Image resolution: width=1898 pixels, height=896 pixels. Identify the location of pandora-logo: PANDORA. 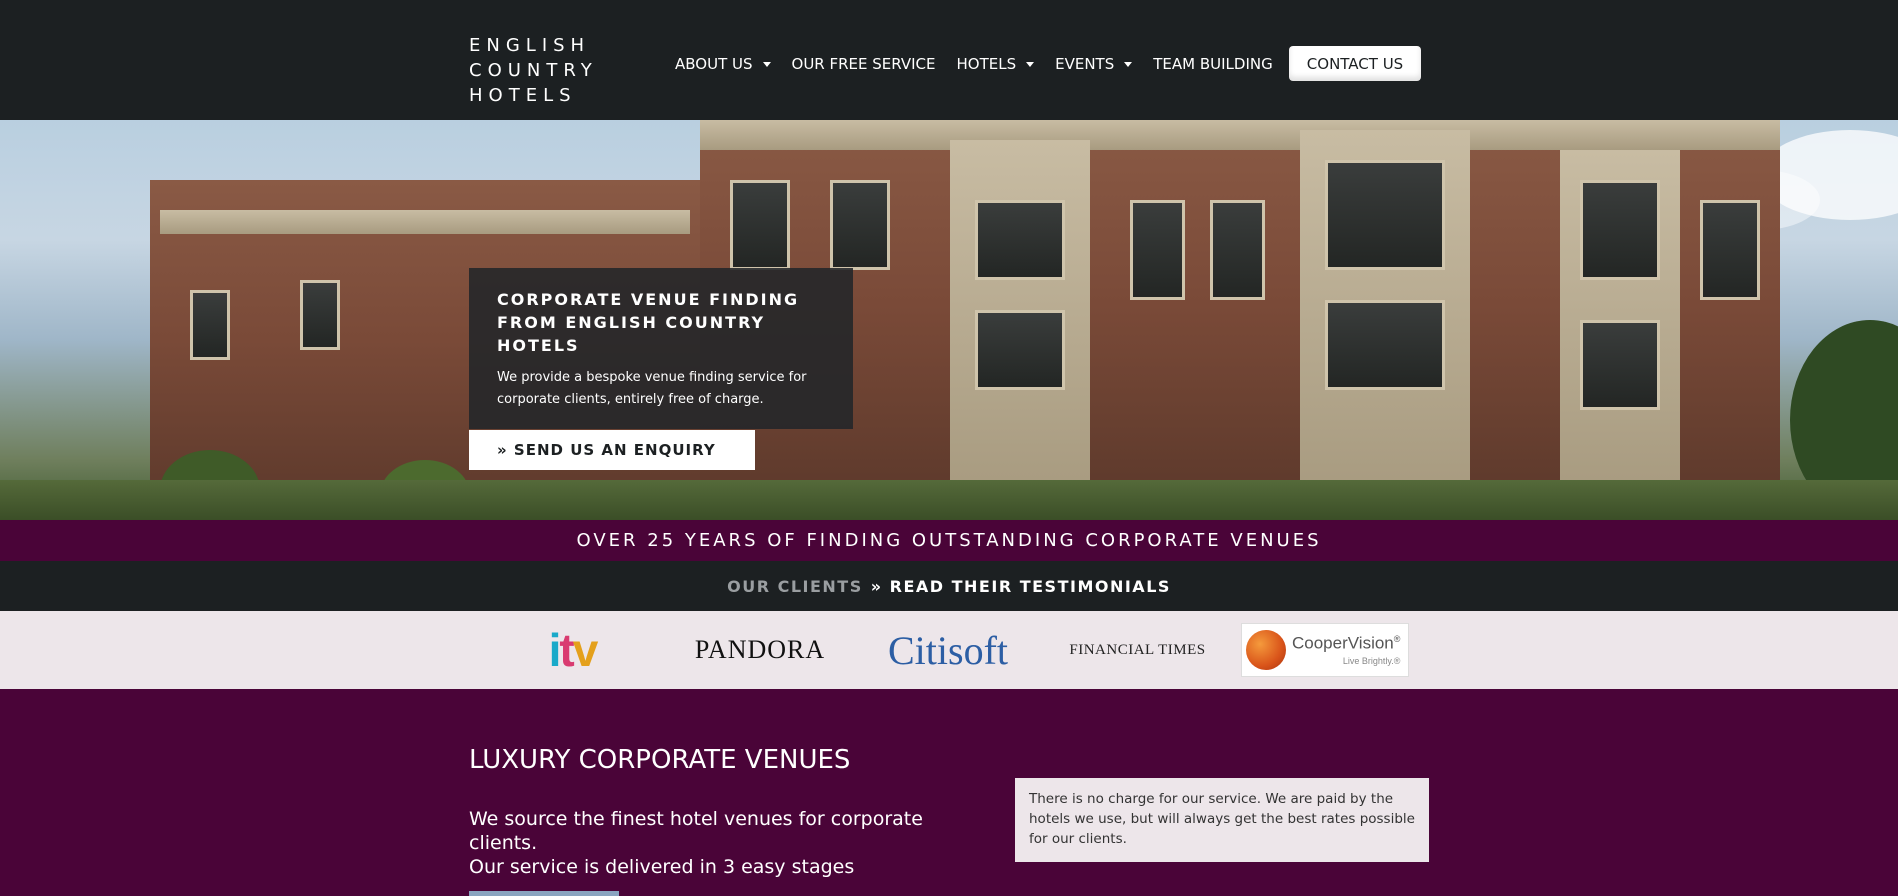
(760, 649).